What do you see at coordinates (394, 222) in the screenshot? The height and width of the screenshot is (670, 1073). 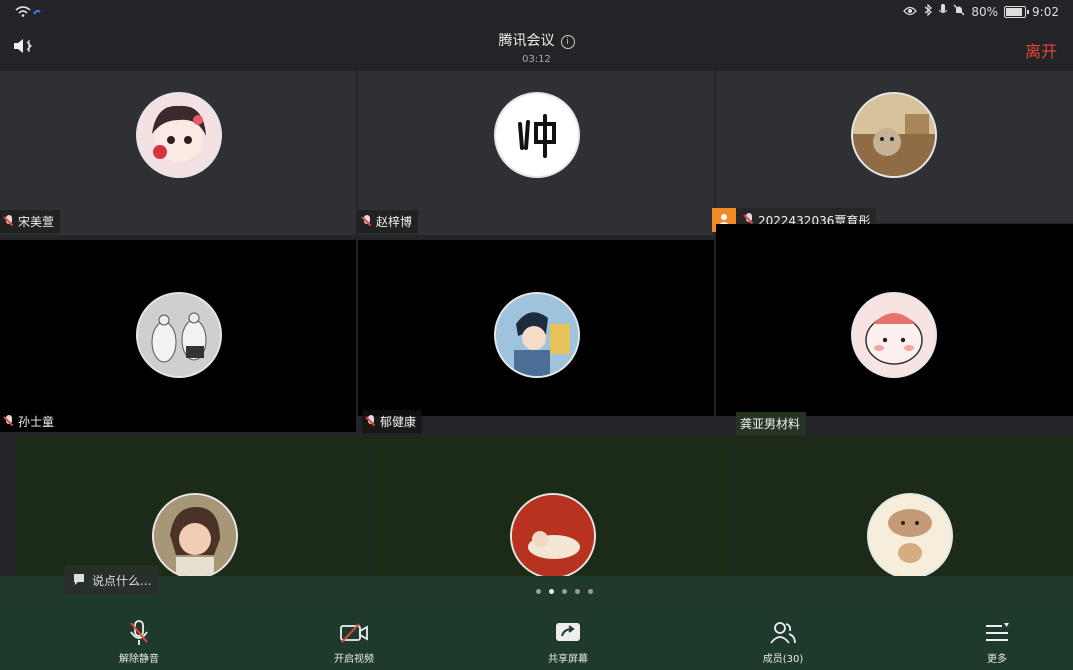 I see `participant-name: 赵梓博` at bounding box center [394, 222].